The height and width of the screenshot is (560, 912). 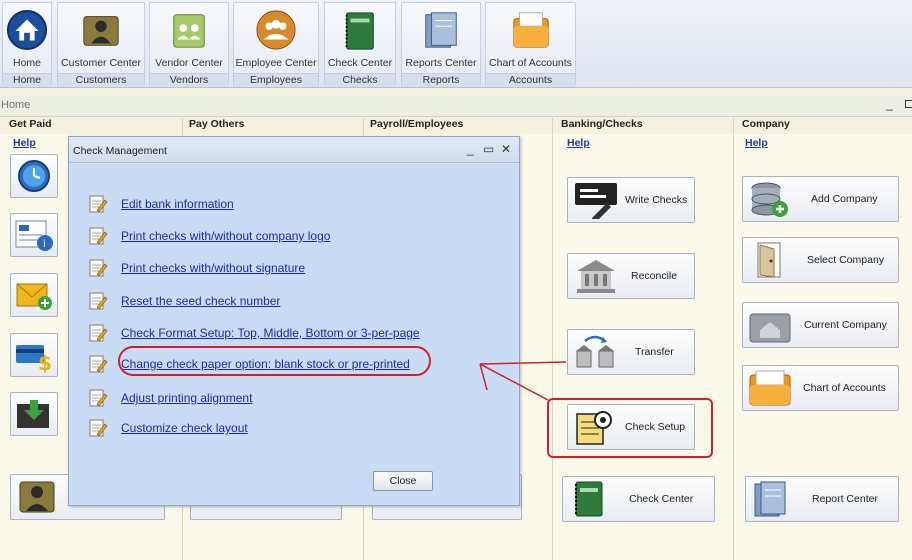 I want to click on toolbar-check-center-button: Check Center Checks, so click(x=360, y=44).